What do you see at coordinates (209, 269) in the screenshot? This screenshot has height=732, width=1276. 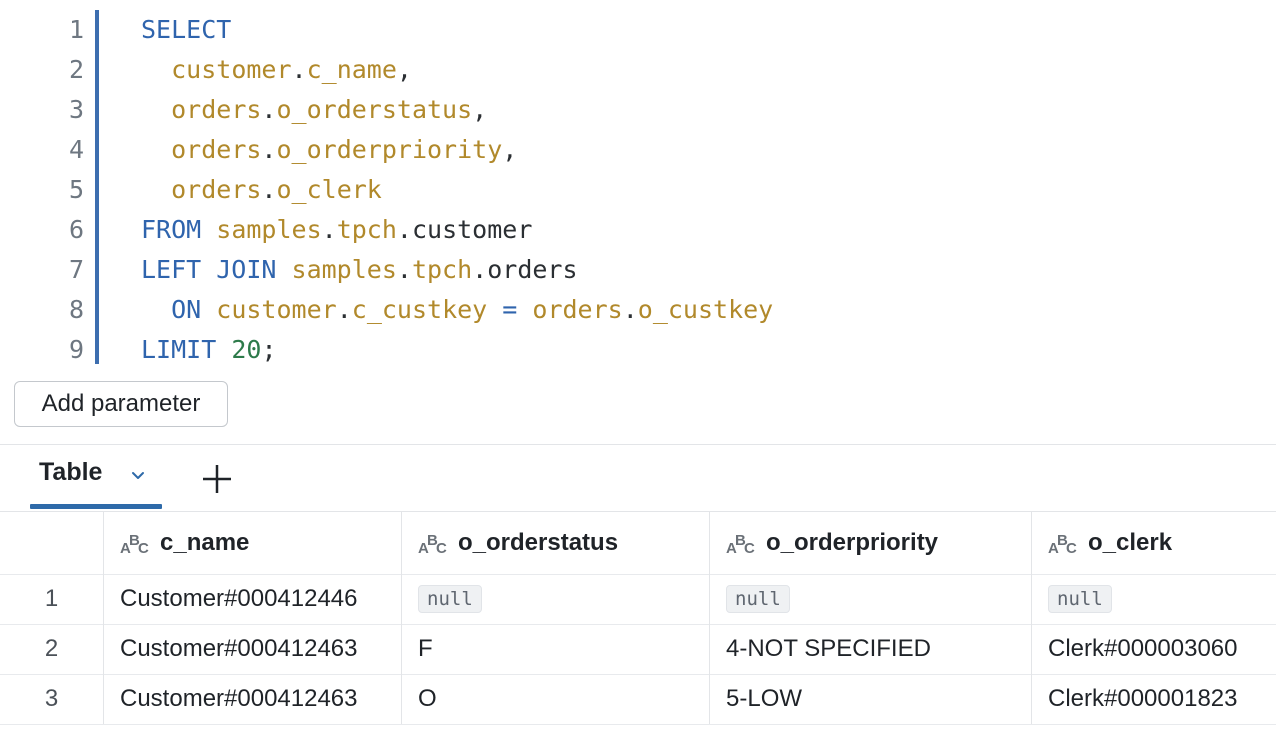 I see `code-token: LEFT JOIN` at bounding box center [209, 269].